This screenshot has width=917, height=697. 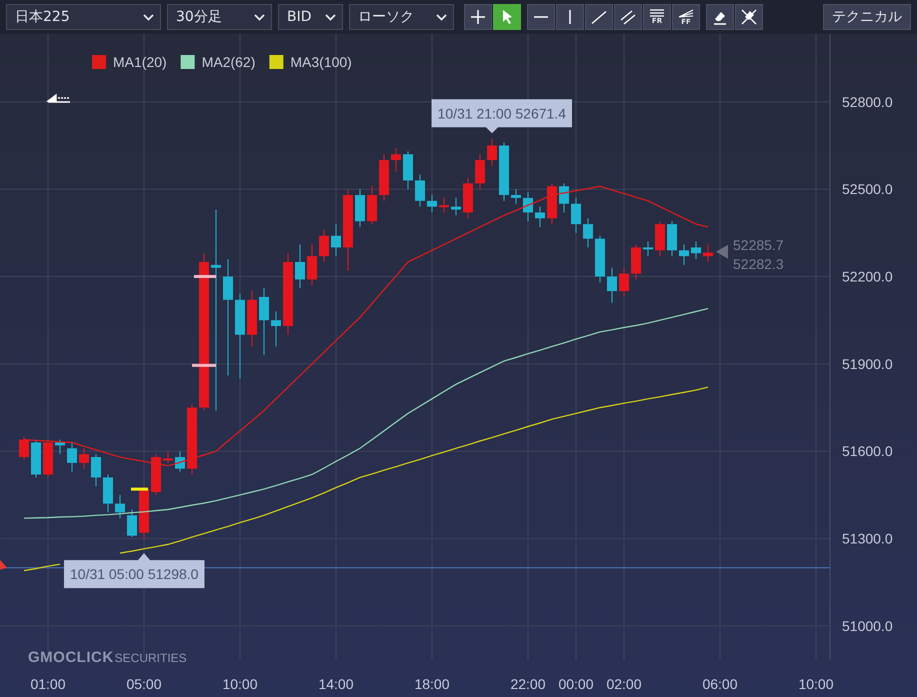 What do you see at coordinates (624, 684) in the screenshot?
I see `time-axis-label: 02:00` at bounding box center [624, 684].